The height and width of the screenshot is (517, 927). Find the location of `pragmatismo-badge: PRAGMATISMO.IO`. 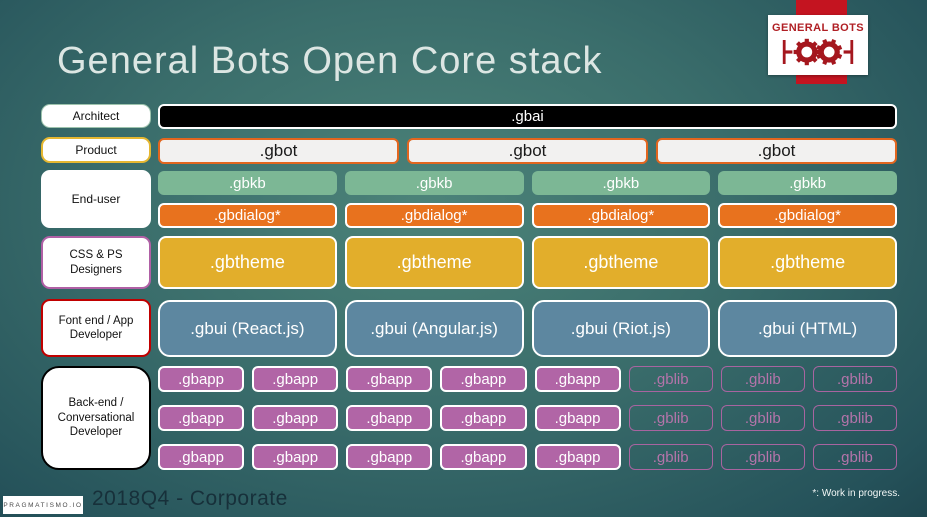

pragmatismo-badge: PRAGMATISMO.IO is located at coordinates (43, 505).